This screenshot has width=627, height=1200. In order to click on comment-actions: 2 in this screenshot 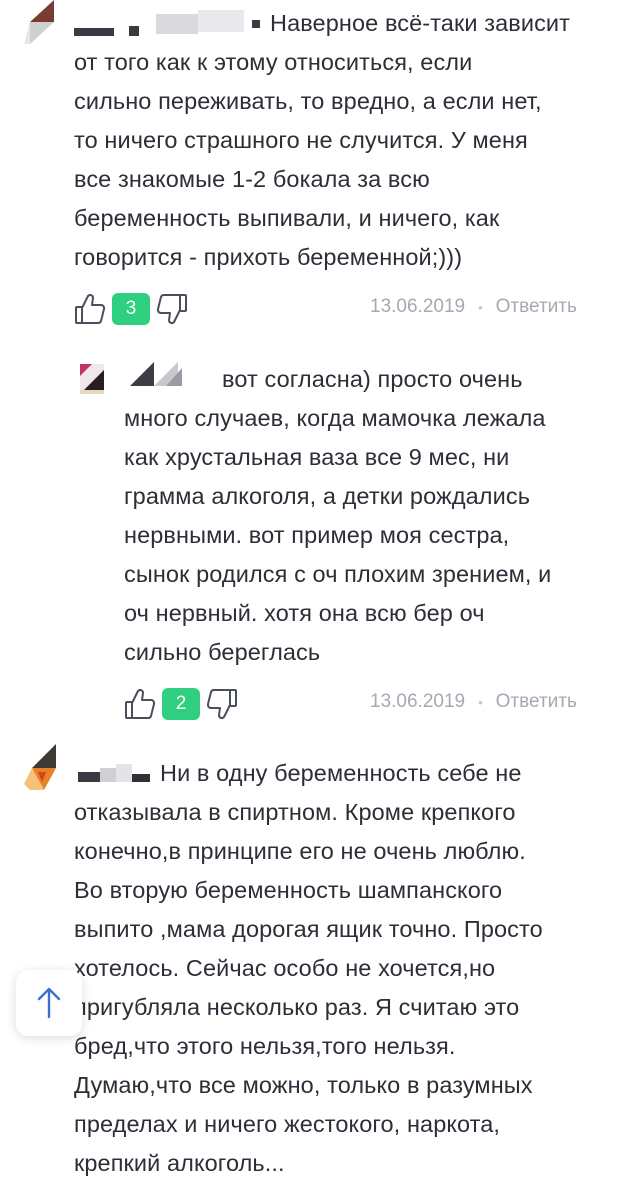, I will do `click(181, 704)`.